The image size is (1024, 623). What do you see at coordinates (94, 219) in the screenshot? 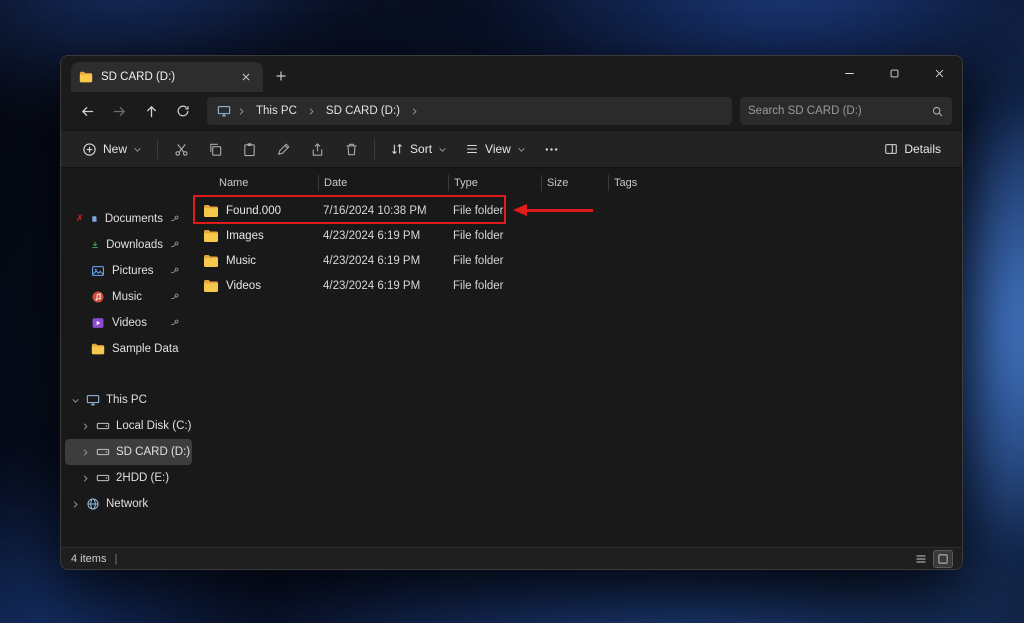
I see `documents-icon` at bounding box center [94, 219].